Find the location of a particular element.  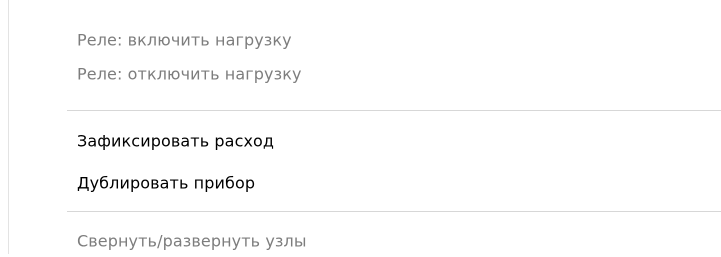

menu-item-fix-consumption: Зафиксировать расход is located at coordinates (365, 140).